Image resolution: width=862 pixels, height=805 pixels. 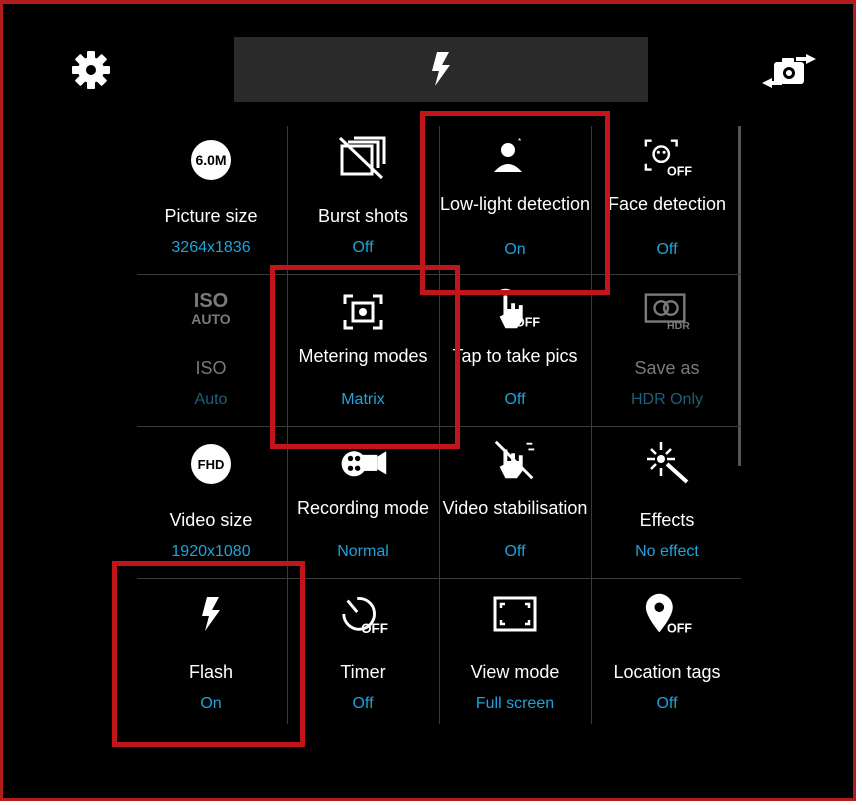 I want to click on setting-face-detection: OFF Face detection Off, so click(x=667, y=202).